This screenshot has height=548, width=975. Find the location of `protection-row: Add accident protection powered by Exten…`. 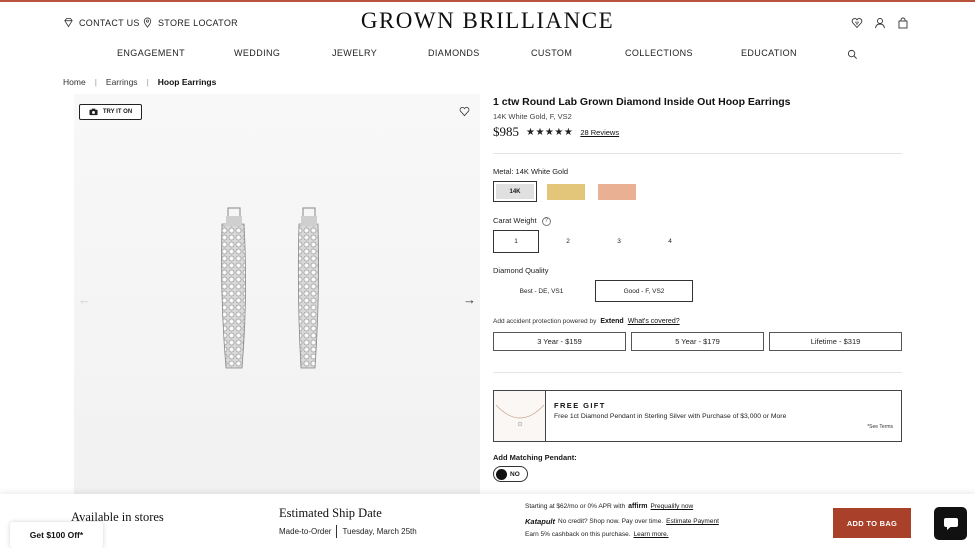

protection-row: Add accident protection powered by Exten… is located at coordinates (586, 321).